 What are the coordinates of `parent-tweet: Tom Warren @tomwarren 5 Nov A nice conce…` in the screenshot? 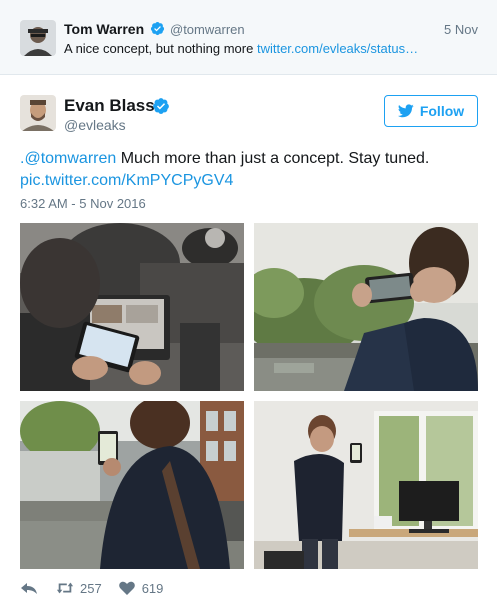 It's located at (248, 37).